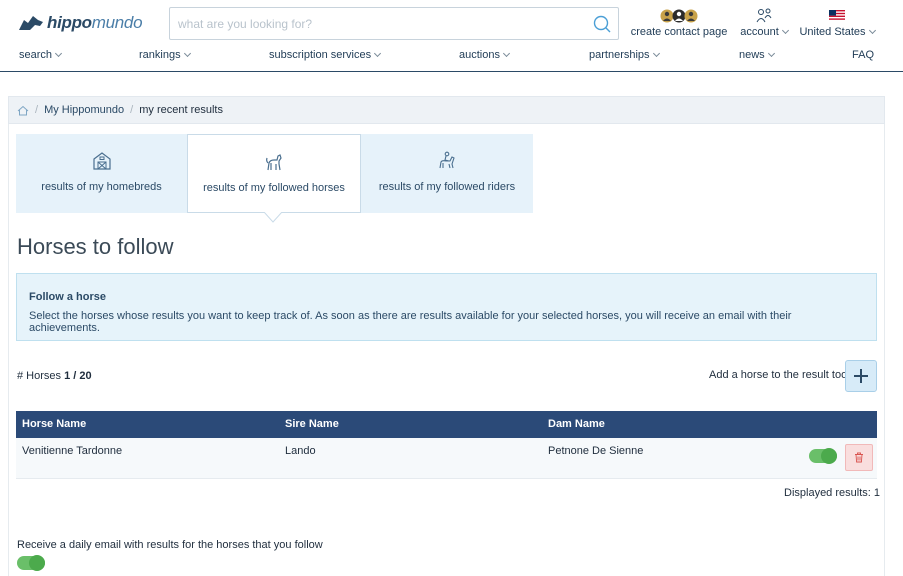 This screenshot has height=576, width=903. Describe the element at coordinates (679, 32) in the screenshot. I see `create-contact-page-label: create contact page` at that location.